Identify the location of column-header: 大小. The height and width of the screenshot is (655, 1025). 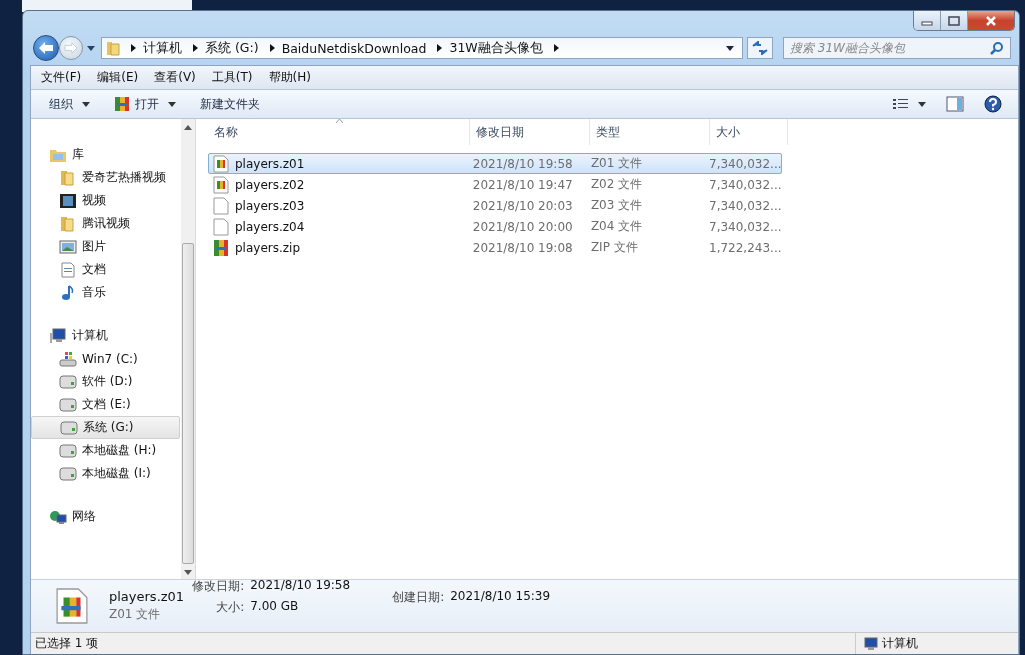
(749, 132).